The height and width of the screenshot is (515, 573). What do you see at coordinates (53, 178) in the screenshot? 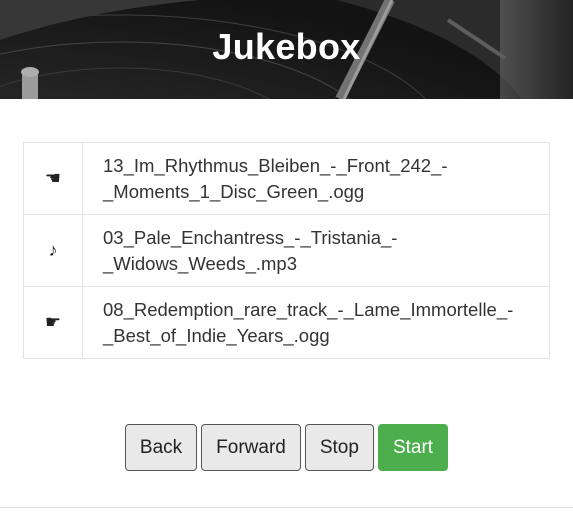
I see `hand-pointing-left-icon: ☚` at bounding box center [53, 178].